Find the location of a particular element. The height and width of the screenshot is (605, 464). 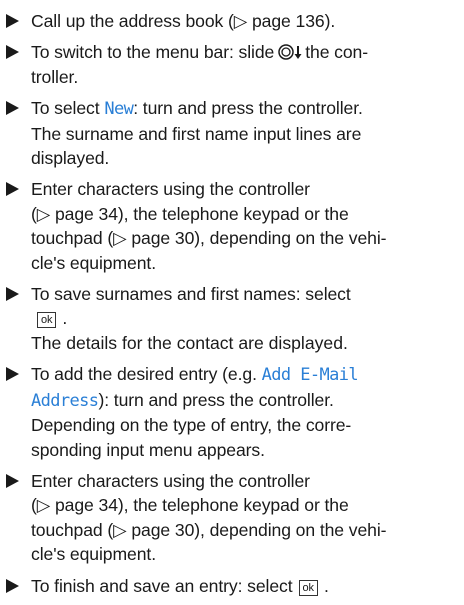

step-text: troller. is located at coordinates (55, 76).